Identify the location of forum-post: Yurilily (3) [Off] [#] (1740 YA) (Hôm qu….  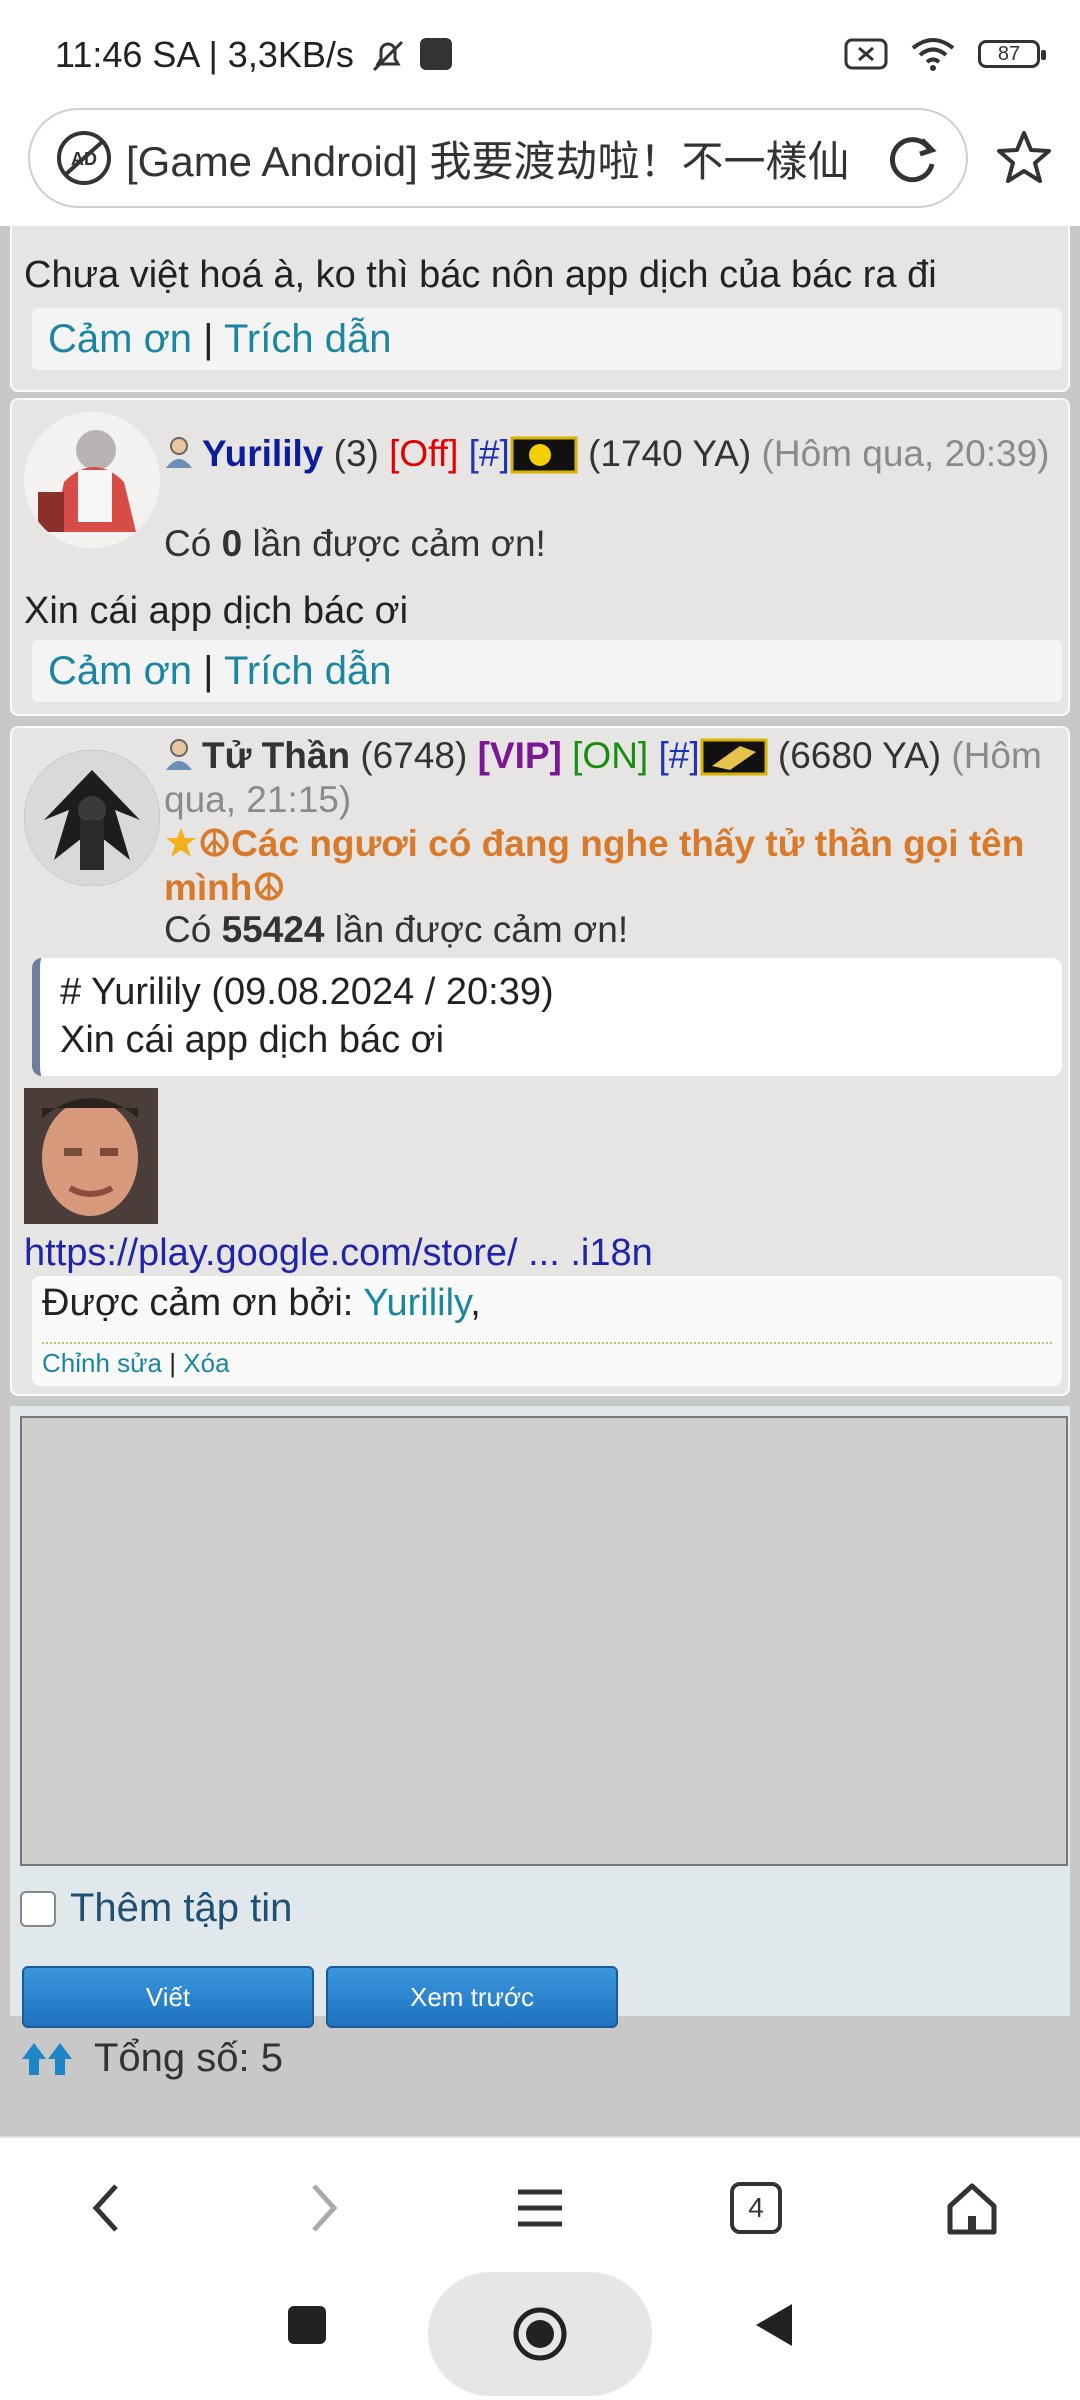
(540, 557).